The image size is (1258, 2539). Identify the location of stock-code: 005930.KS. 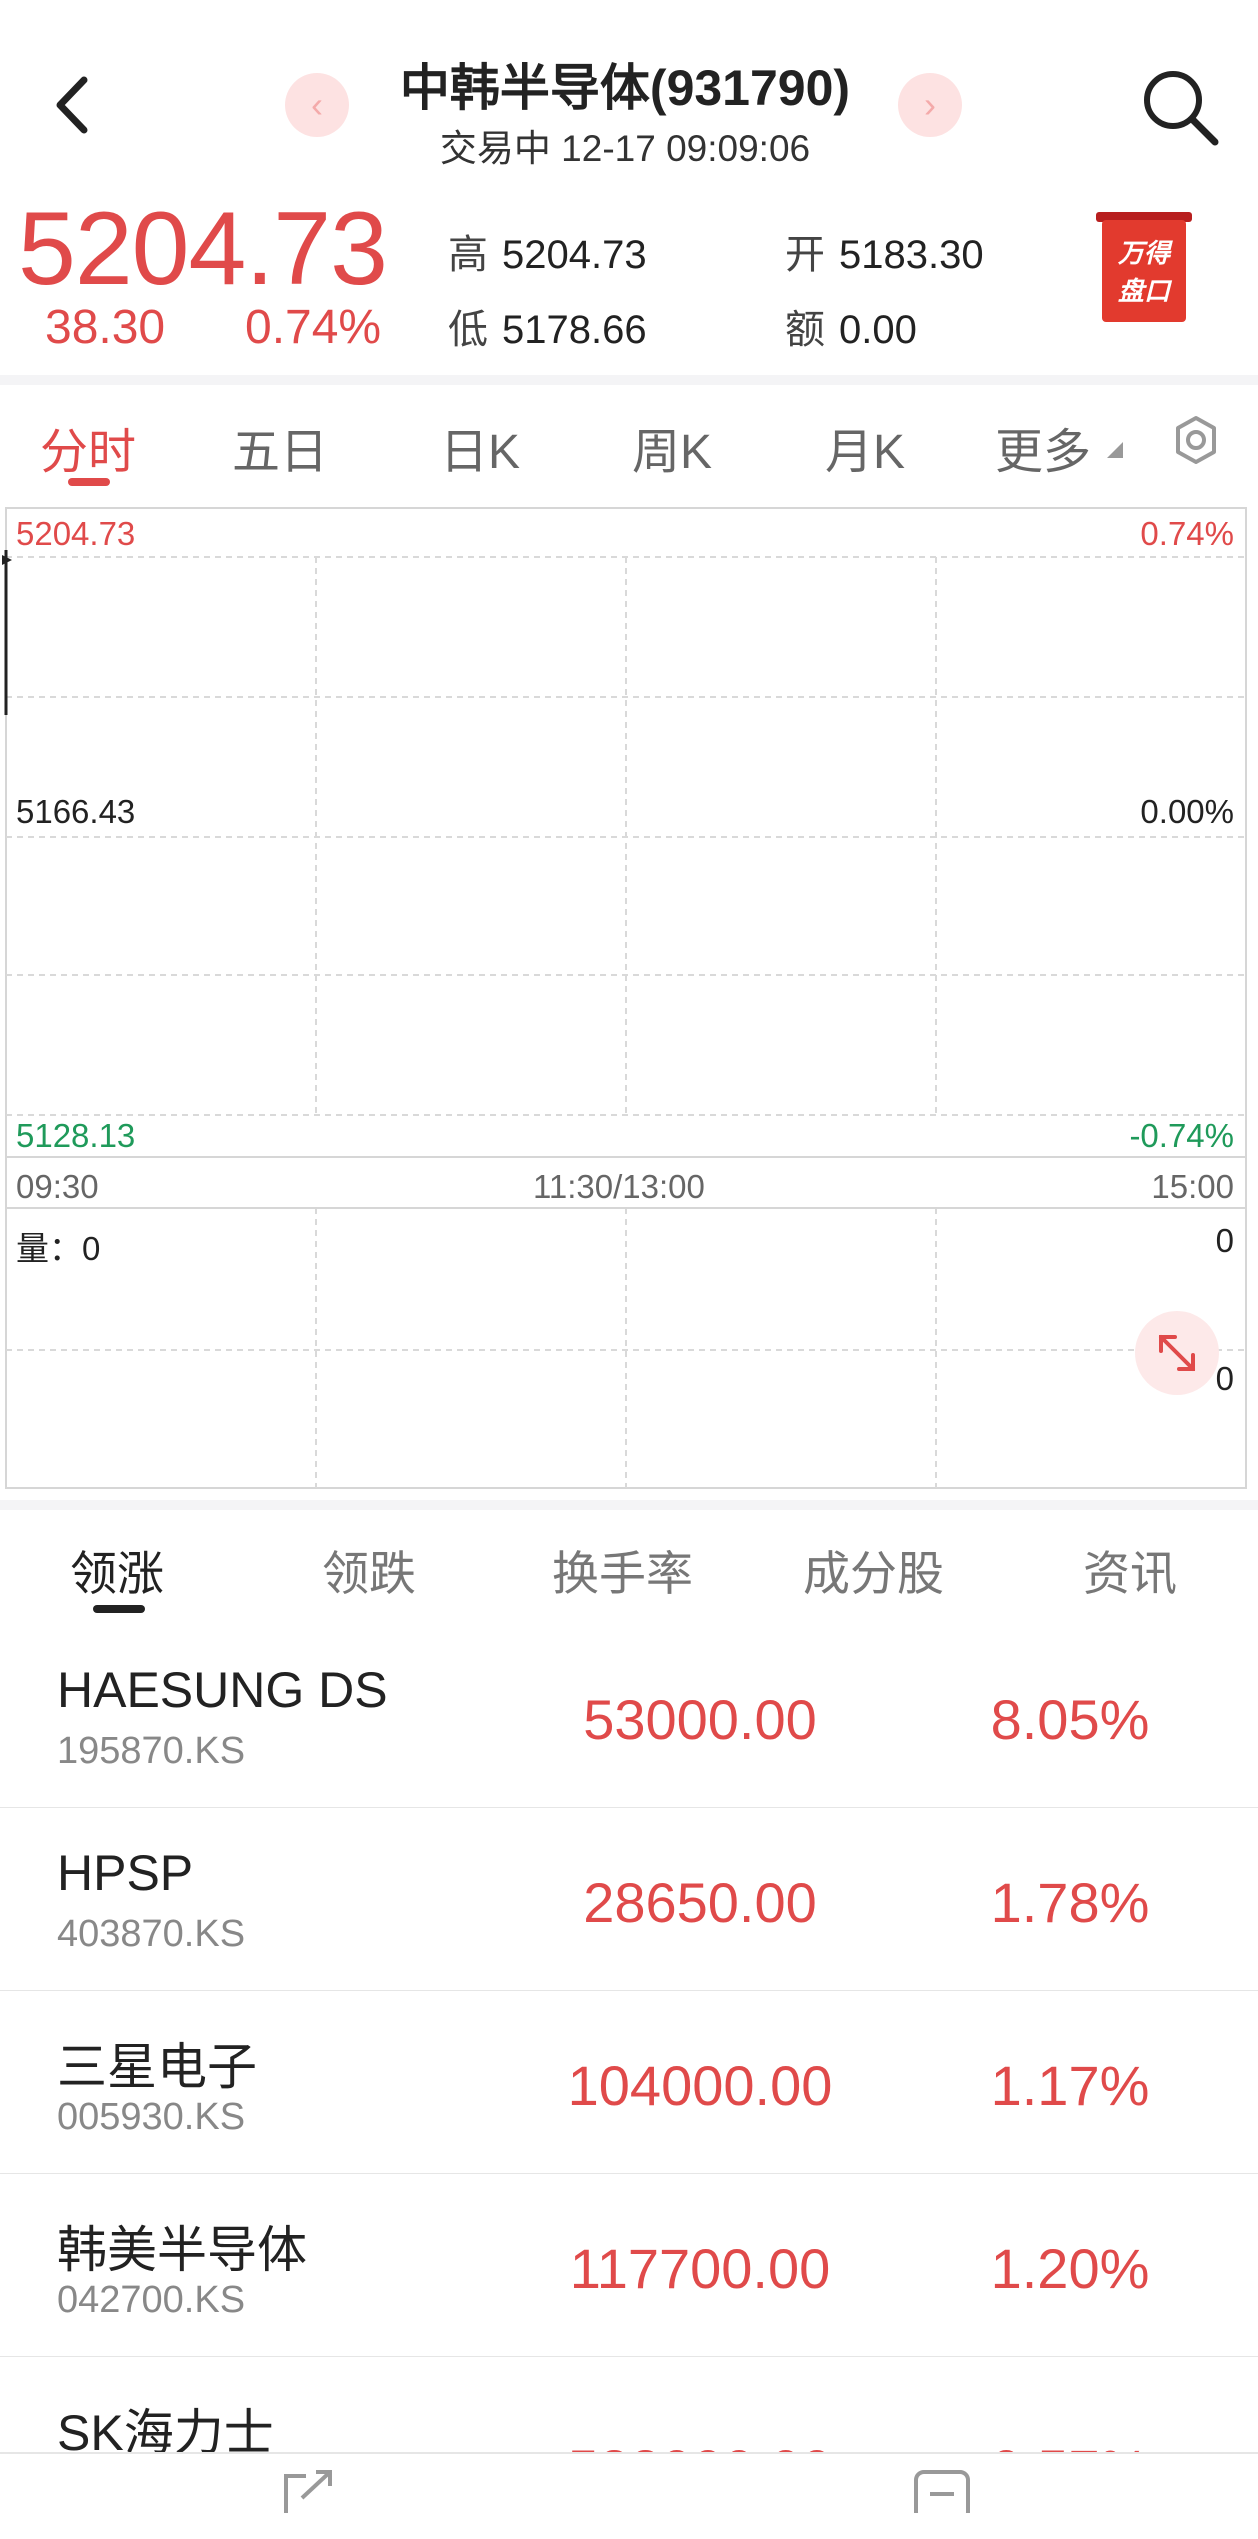
(151, 2117).